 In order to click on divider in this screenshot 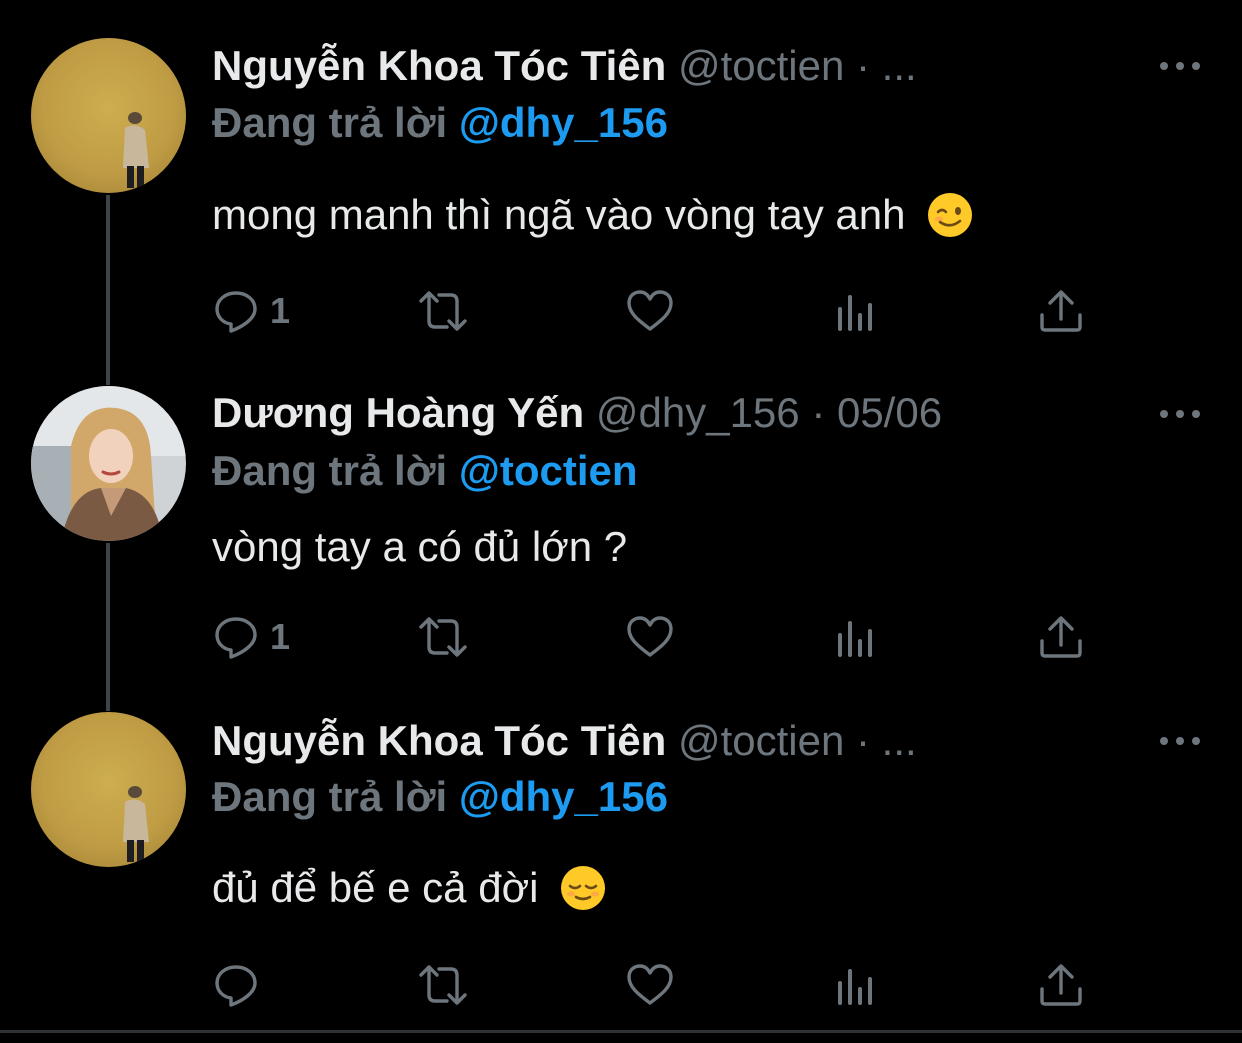, I will do `click(621, 1031)`.